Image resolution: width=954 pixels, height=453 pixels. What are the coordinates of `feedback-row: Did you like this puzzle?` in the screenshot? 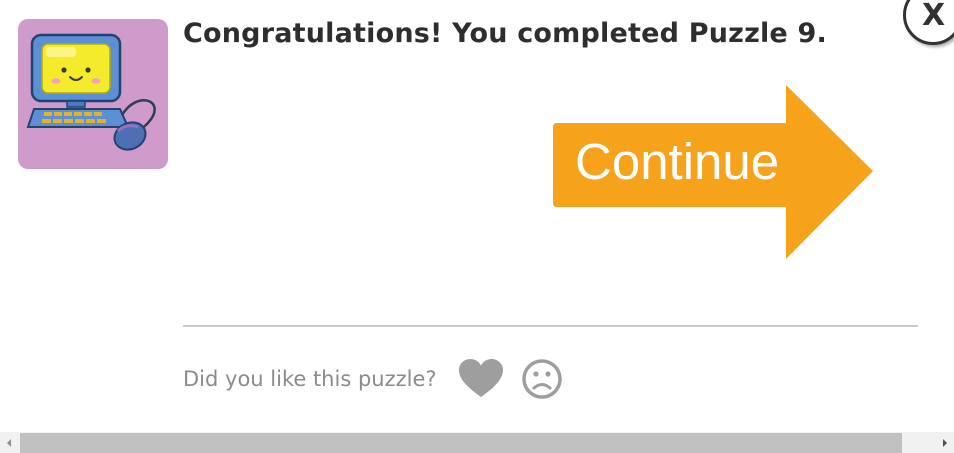 It's located at (373, 379).